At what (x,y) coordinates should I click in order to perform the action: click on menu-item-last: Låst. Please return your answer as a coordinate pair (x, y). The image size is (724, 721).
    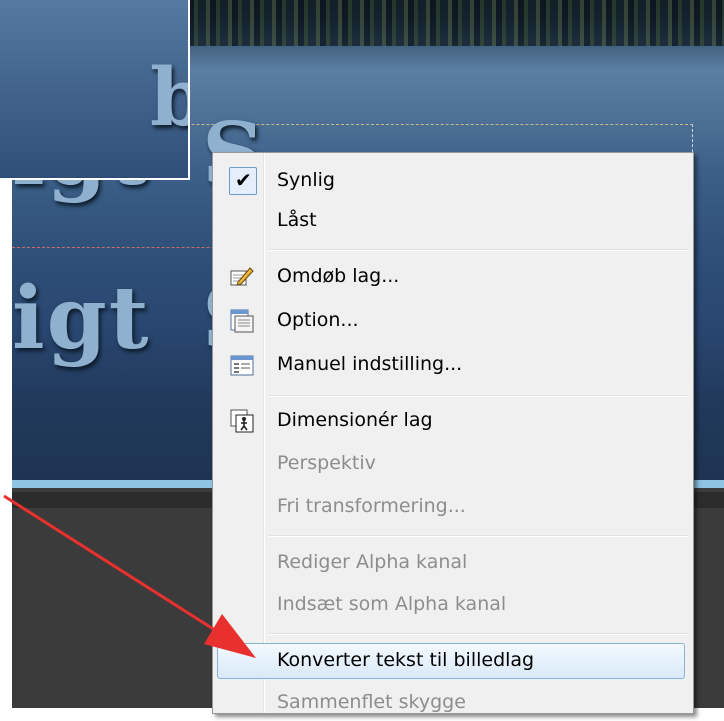
    Looking at the image, I should click on (453, 221).